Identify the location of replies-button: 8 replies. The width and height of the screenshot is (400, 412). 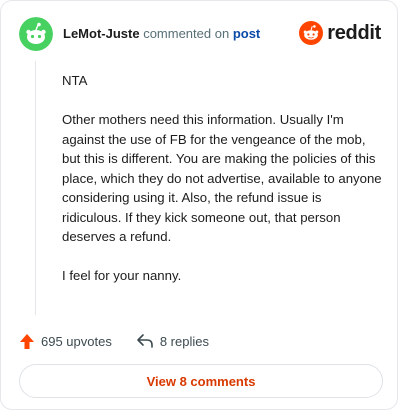
(172, 341).